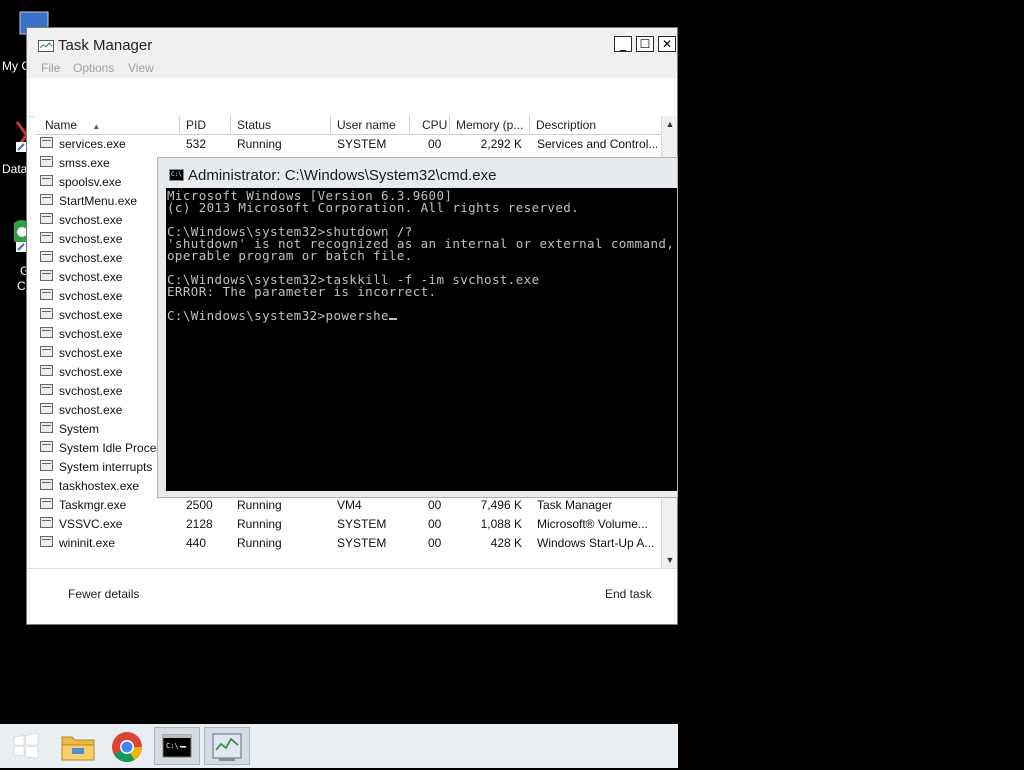  Describe the element at coordinates (227, 746) in the screenshot. I see `task-manager-icon` at that location.